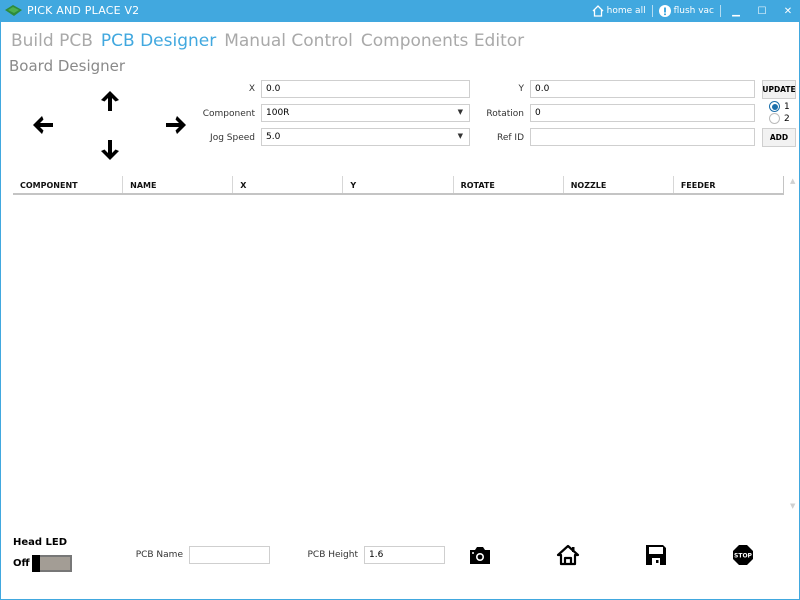 Image resolution: width=800 pixels, height=600 pixels. What do you see at coordinates (273, 137) in the screenshot?
I see `jog-speed-value: 5.0` at bounding box center [273, 137].